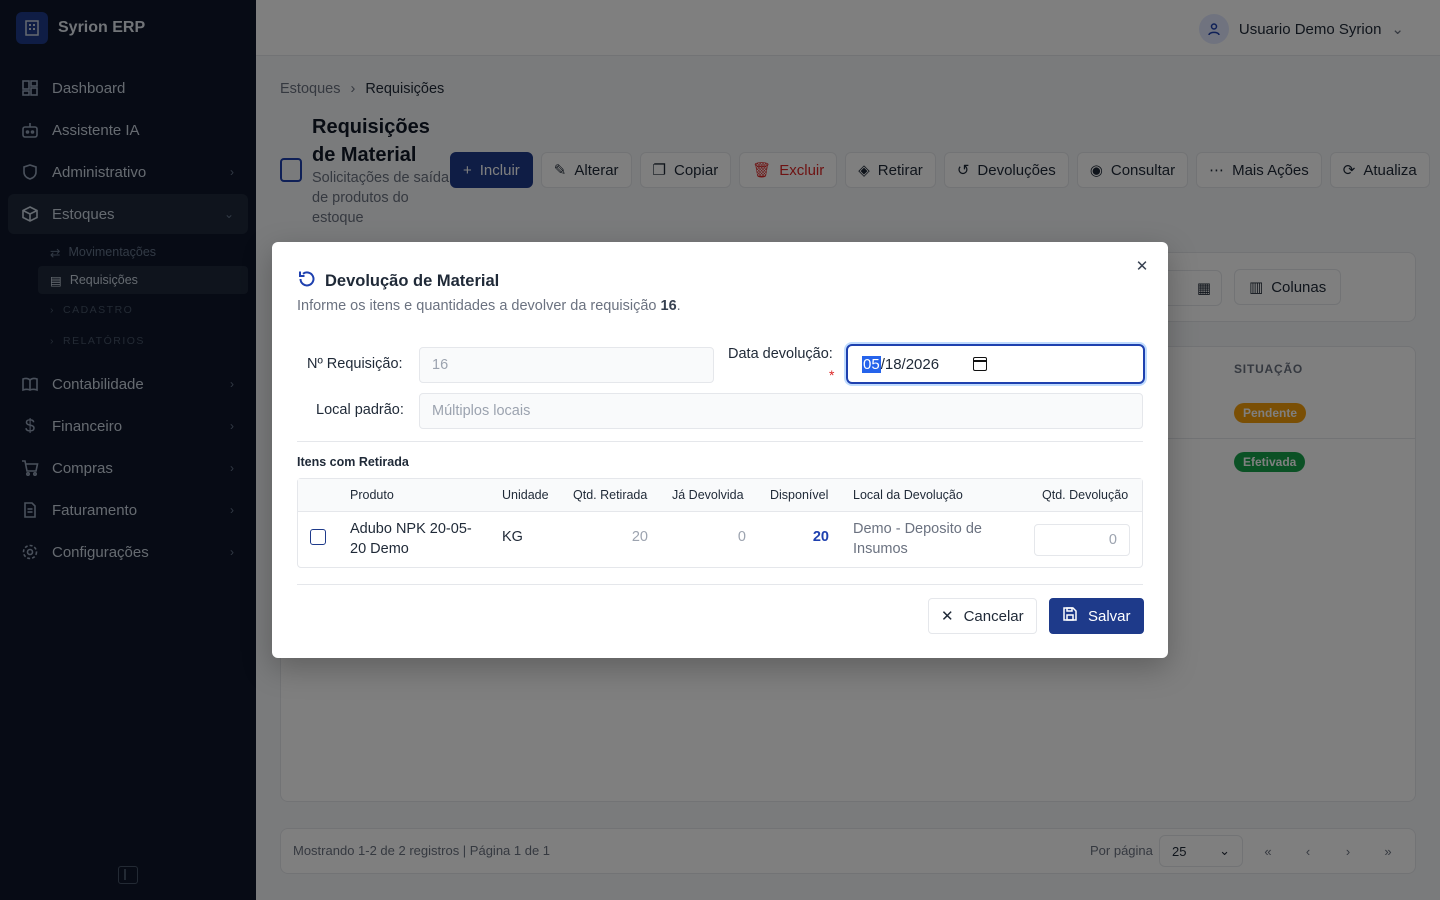 The image size is (1440, 900). Describe the element at coordinates (995, 364) in the screenshot. I see `date-devolucao-input: 05/18/2026` at that location.